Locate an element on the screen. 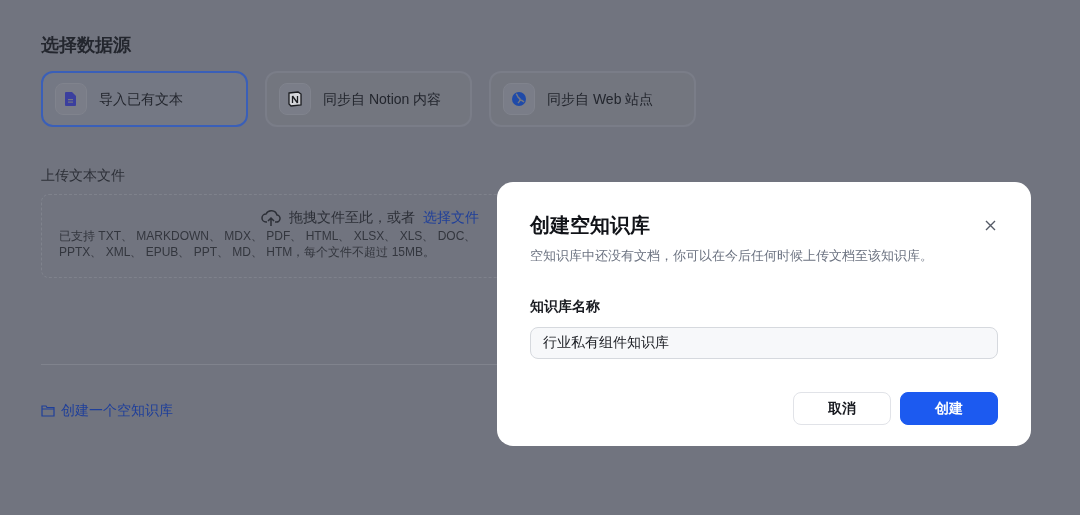  create-empty-text: 创建一个空知识库 is located at coordinates (117, 410).